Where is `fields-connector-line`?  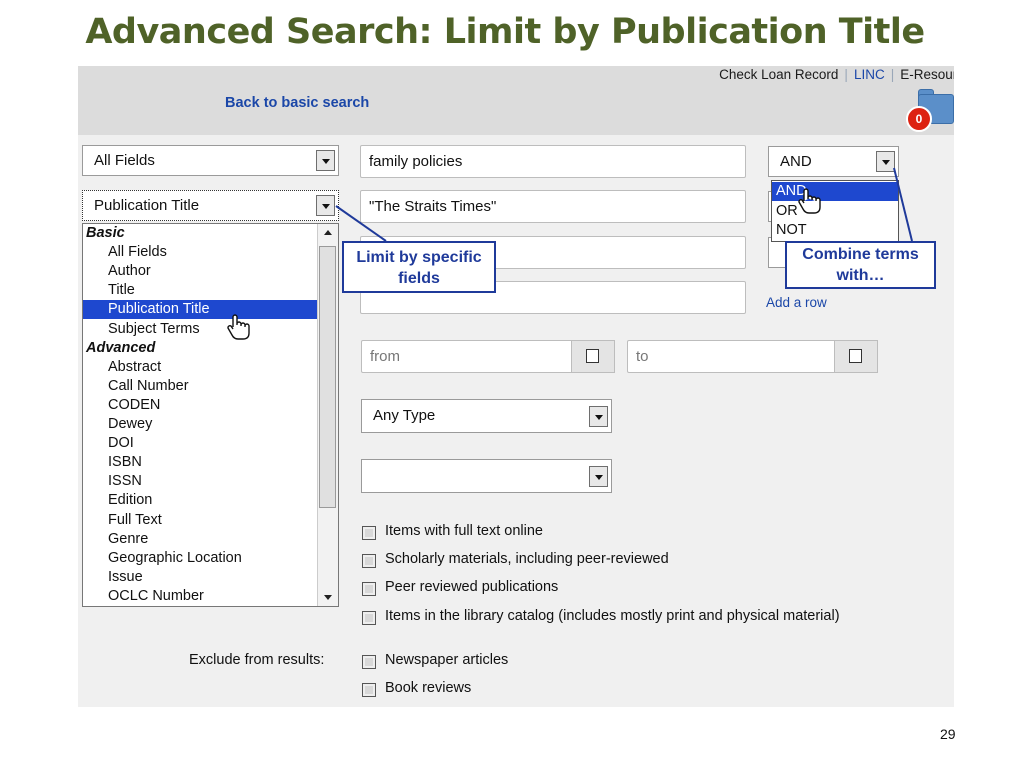
fields-connector-line is located at coordinates (361, 223).